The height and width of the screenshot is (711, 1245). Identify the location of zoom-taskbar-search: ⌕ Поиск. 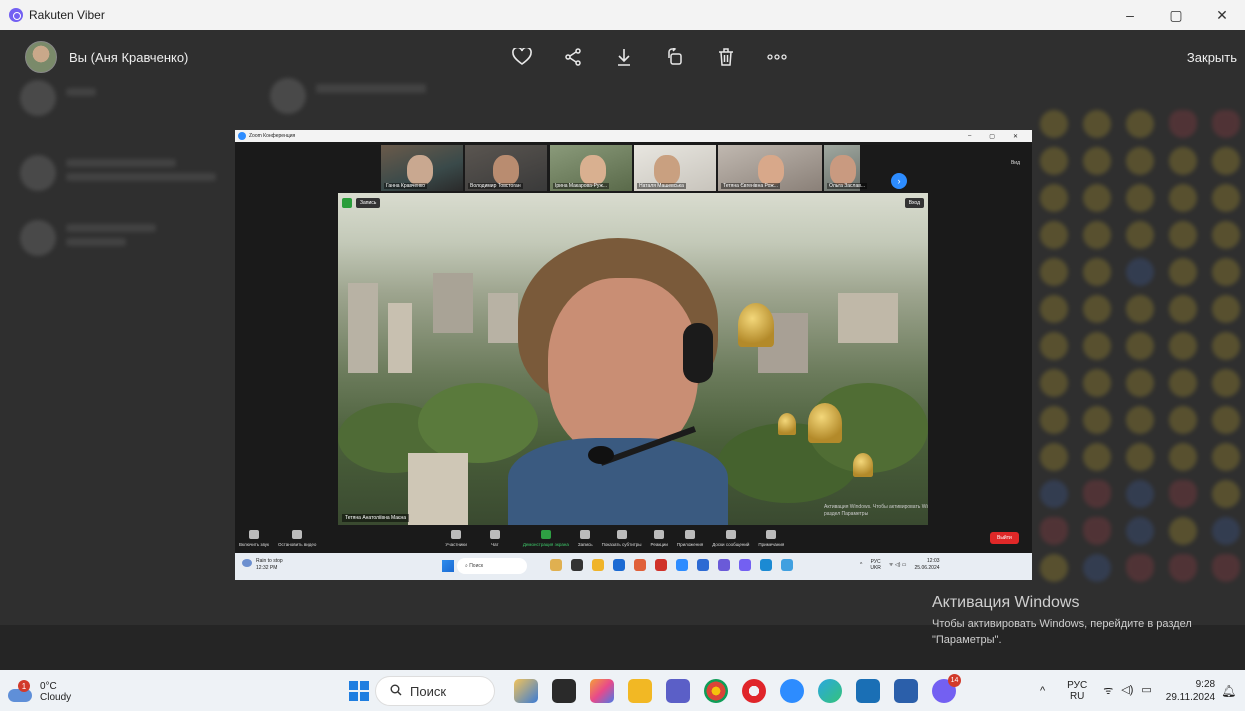
(492, 566).